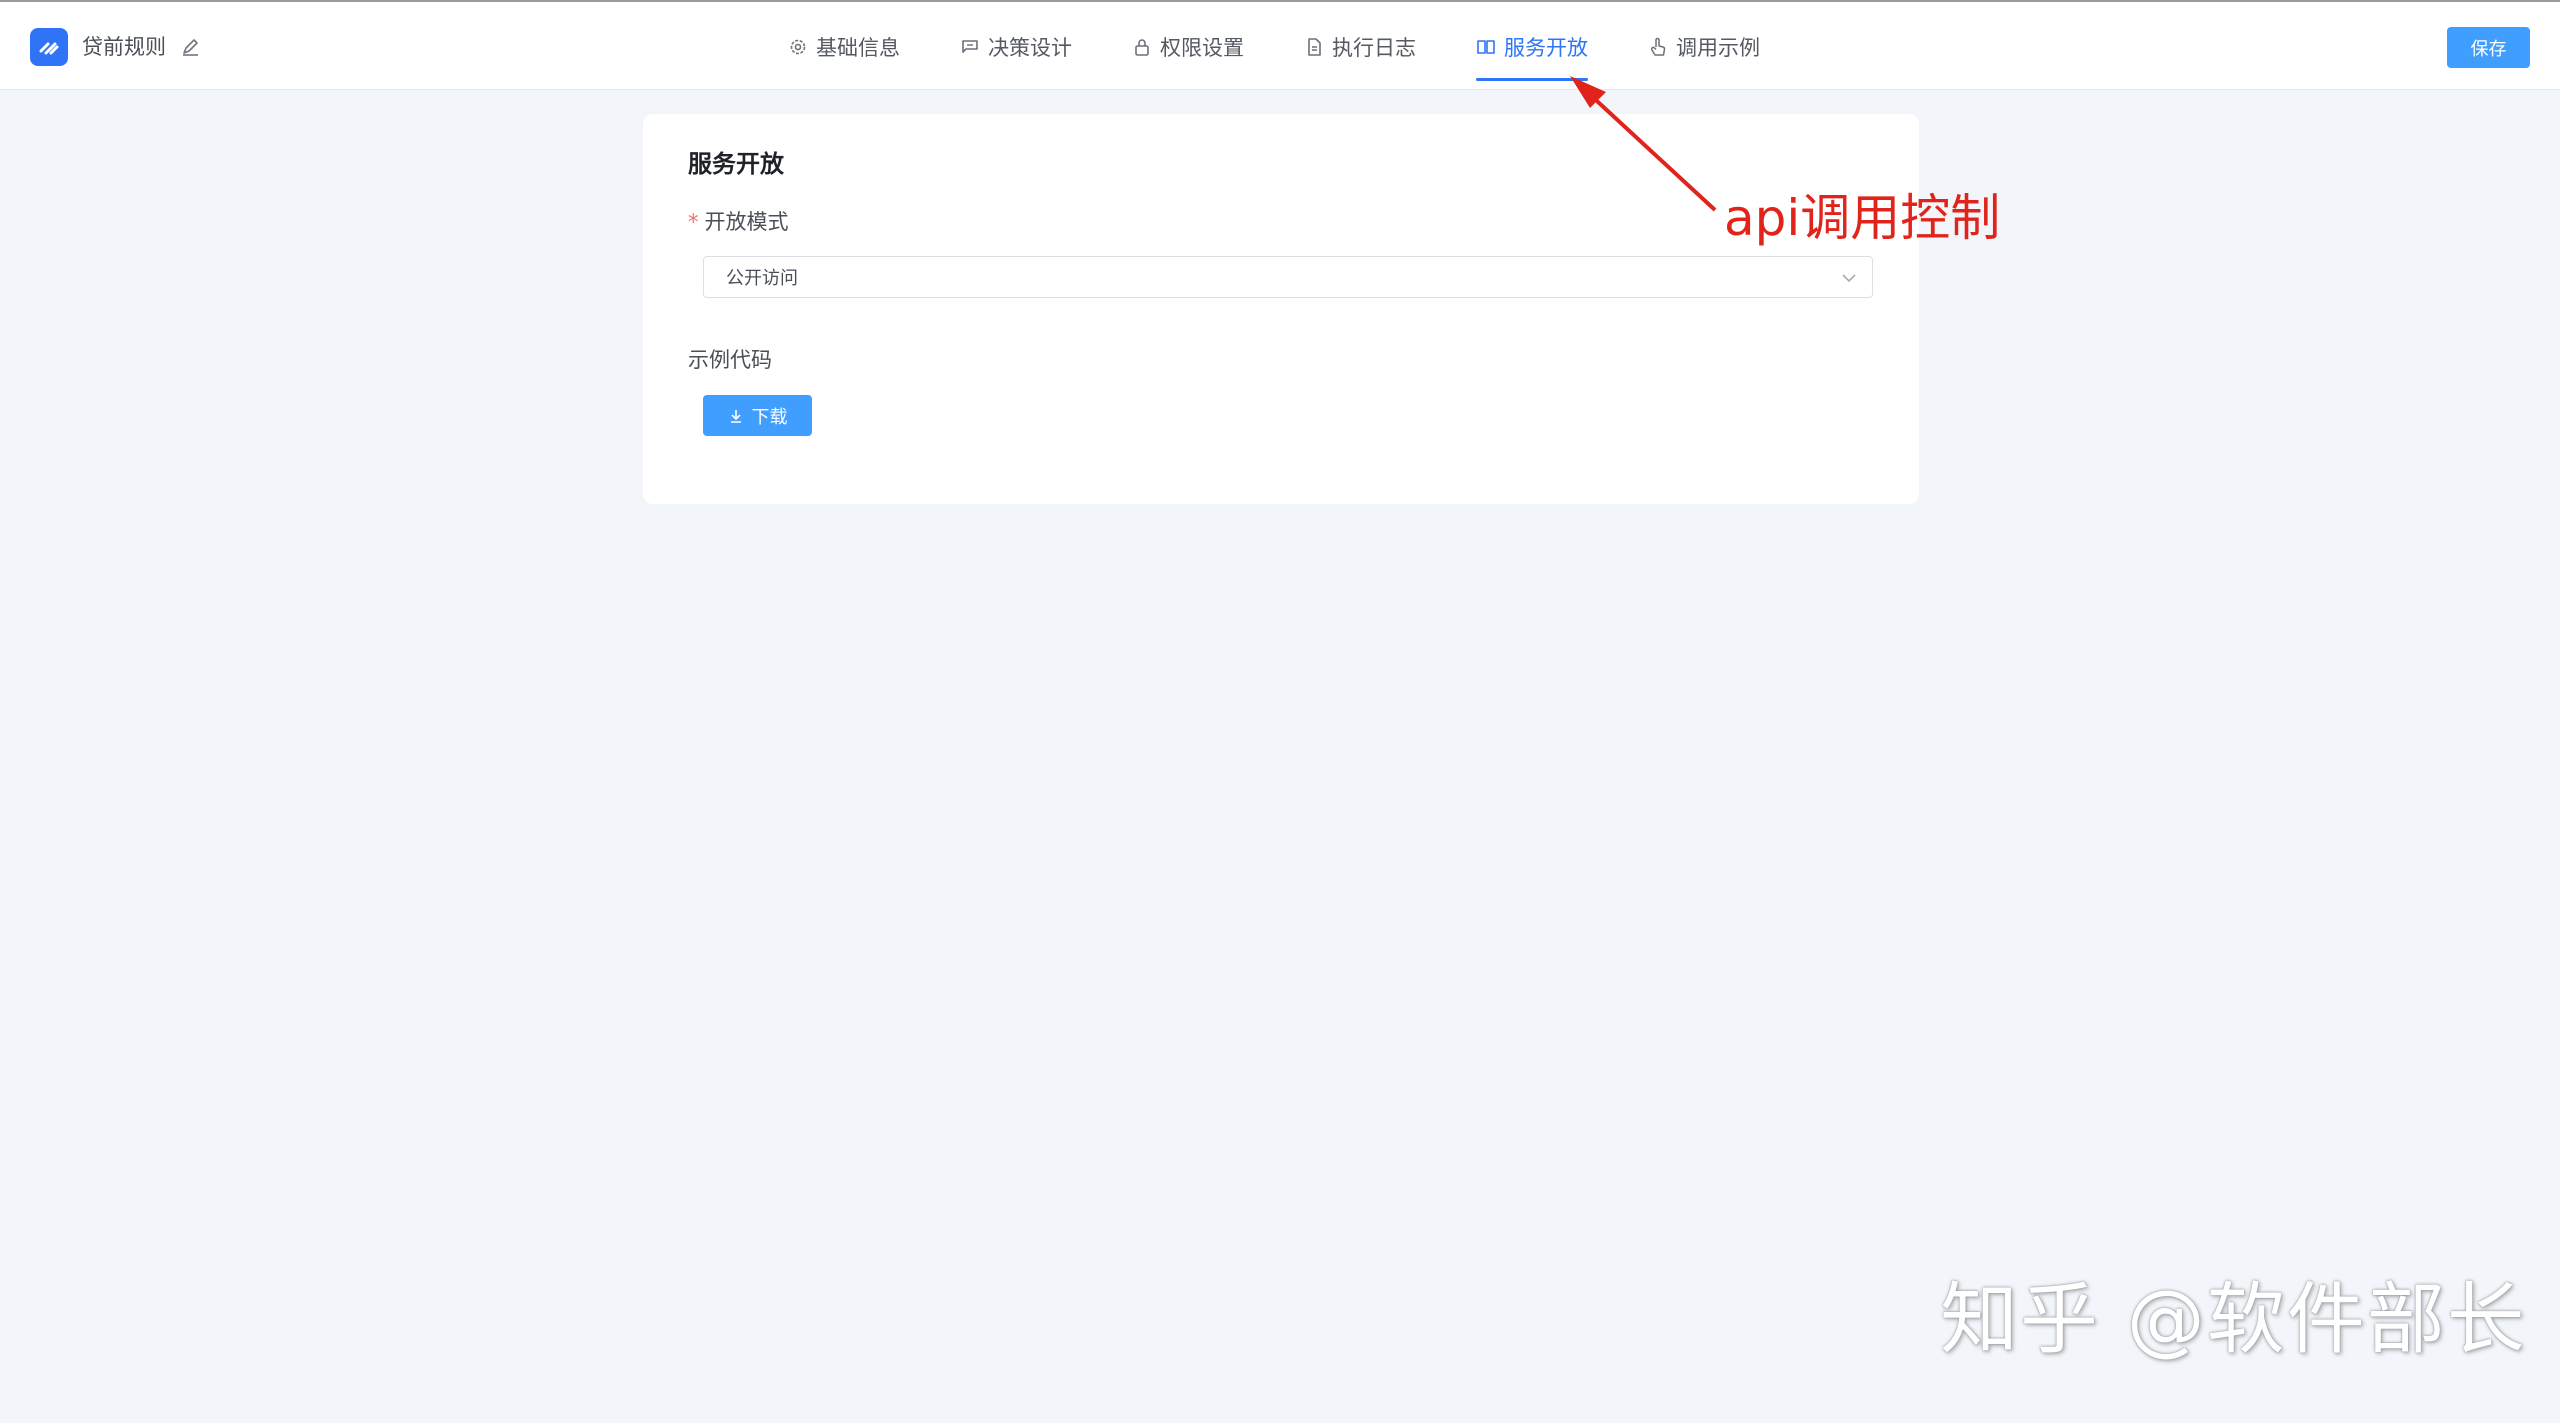  Describe the element at coordinates (2233, 1320) in the screenshot. I see `watermark: 知乎 @软件部长` at that location.